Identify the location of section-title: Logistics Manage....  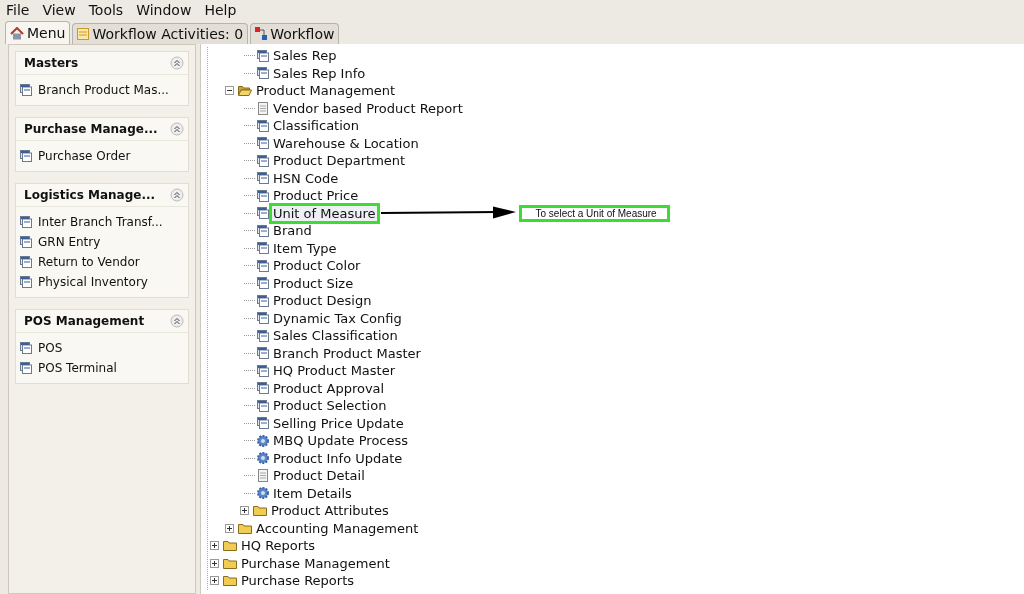
(90, 195).